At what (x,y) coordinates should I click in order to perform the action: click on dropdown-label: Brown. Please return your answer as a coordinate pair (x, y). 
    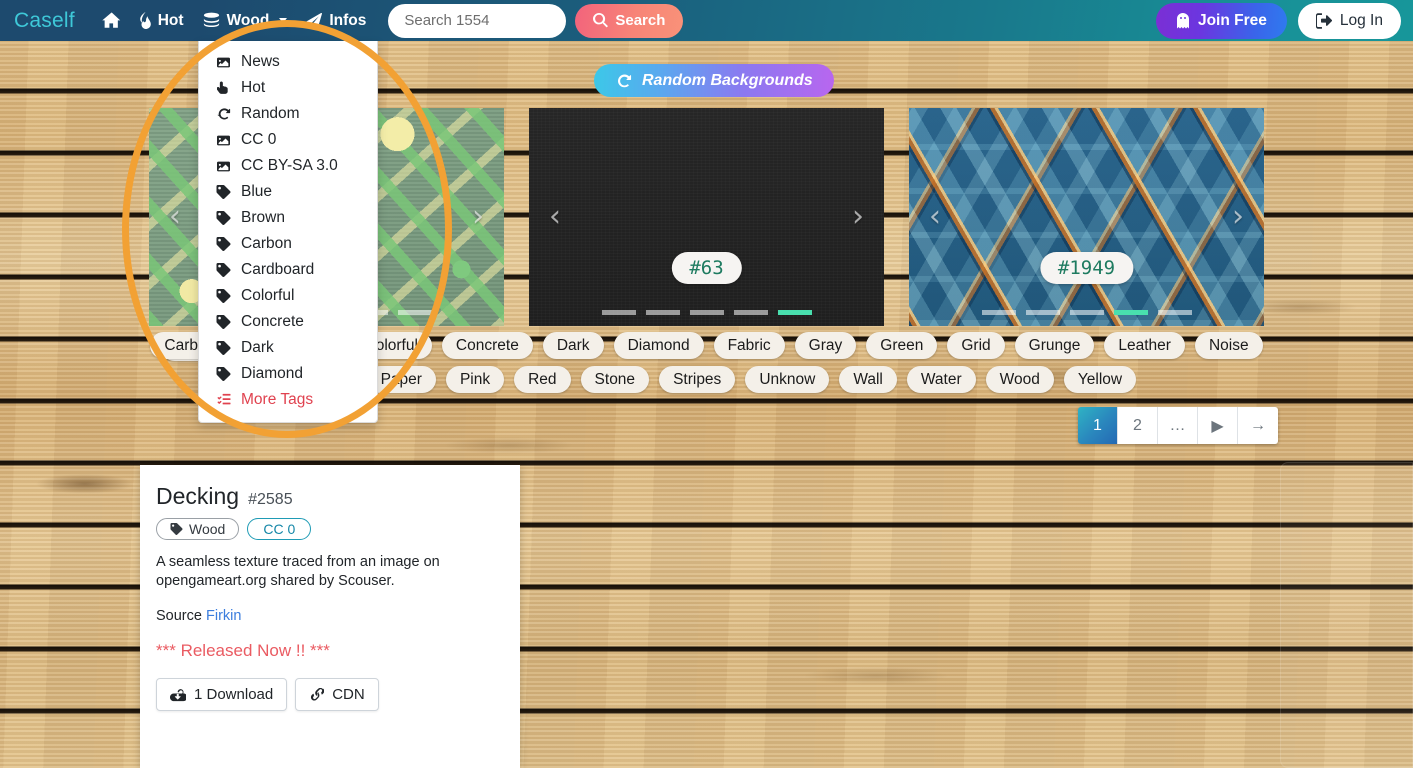
    Looking at the image, I should click on (263, 217).